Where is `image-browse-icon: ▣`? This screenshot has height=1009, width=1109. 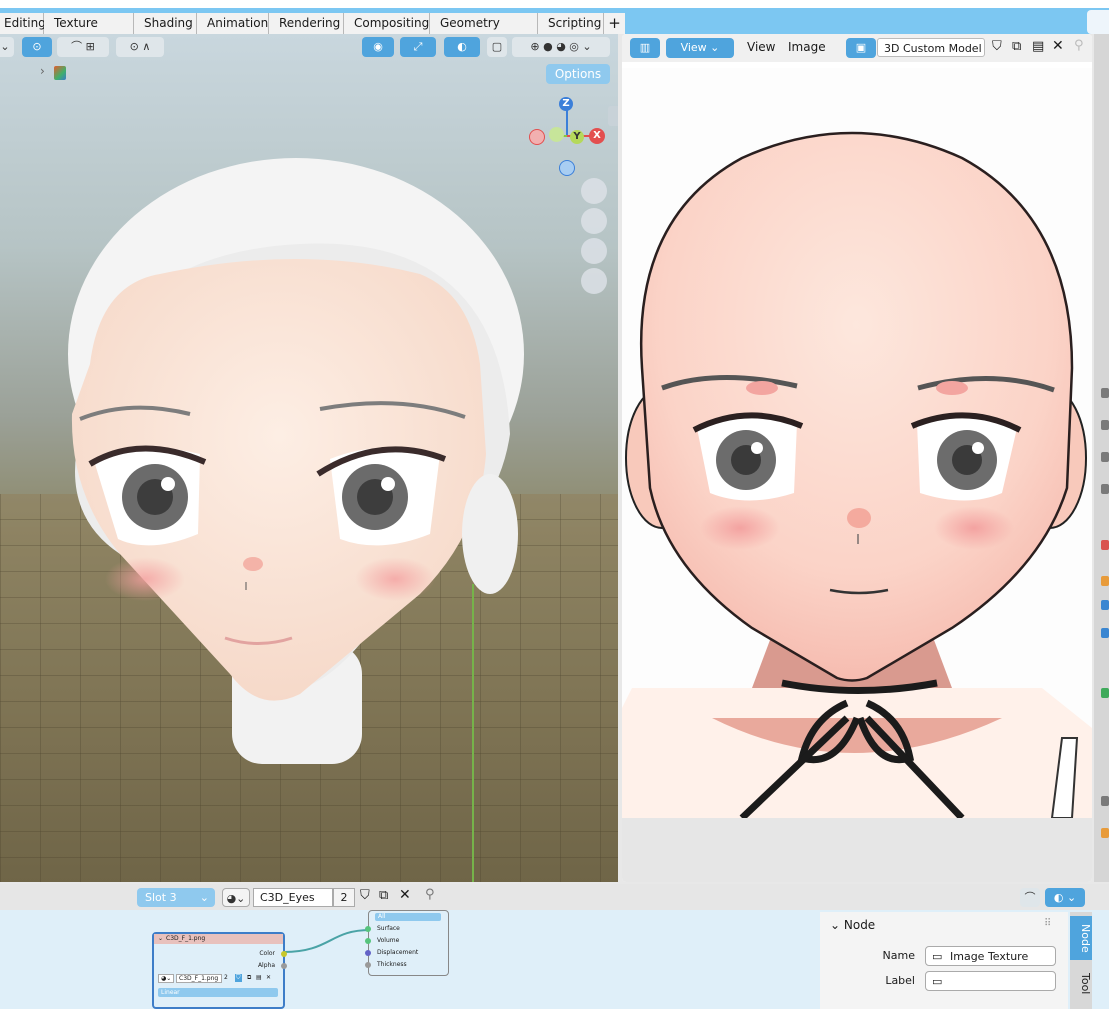
image-browse-icon: ▣ is located at coordinates (861, 48).